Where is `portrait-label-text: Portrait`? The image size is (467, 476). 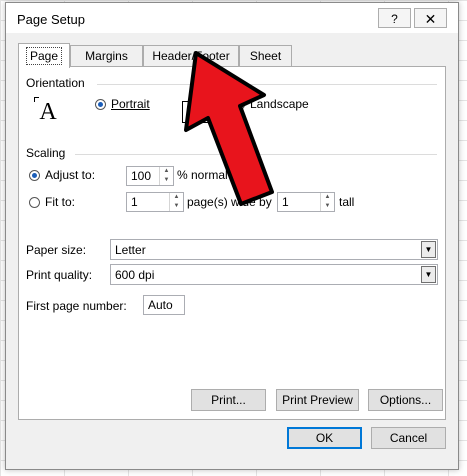 portrait-label-text: Portrait is located at coordinates (130, 104).